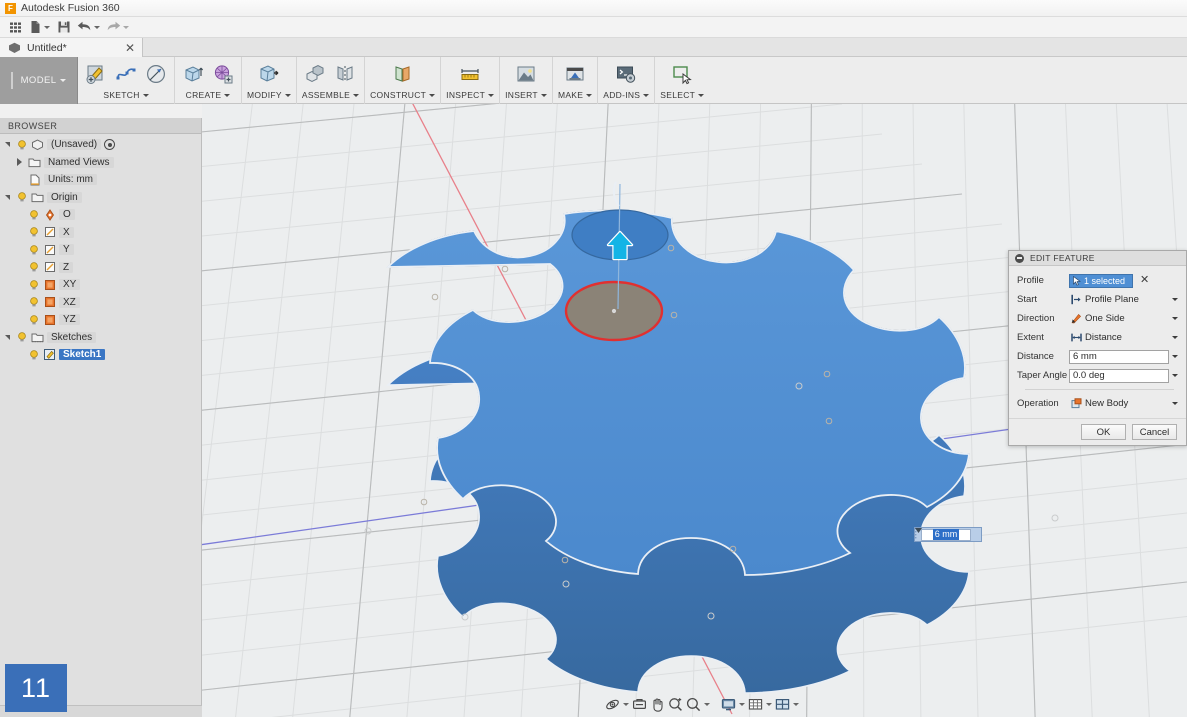 The width and height of the screenshot is (1187, 717). What do you see at coordinates (19, 162) in the screenshot?
I see `twisty-closed-icon` at bounding box center [19, 162].